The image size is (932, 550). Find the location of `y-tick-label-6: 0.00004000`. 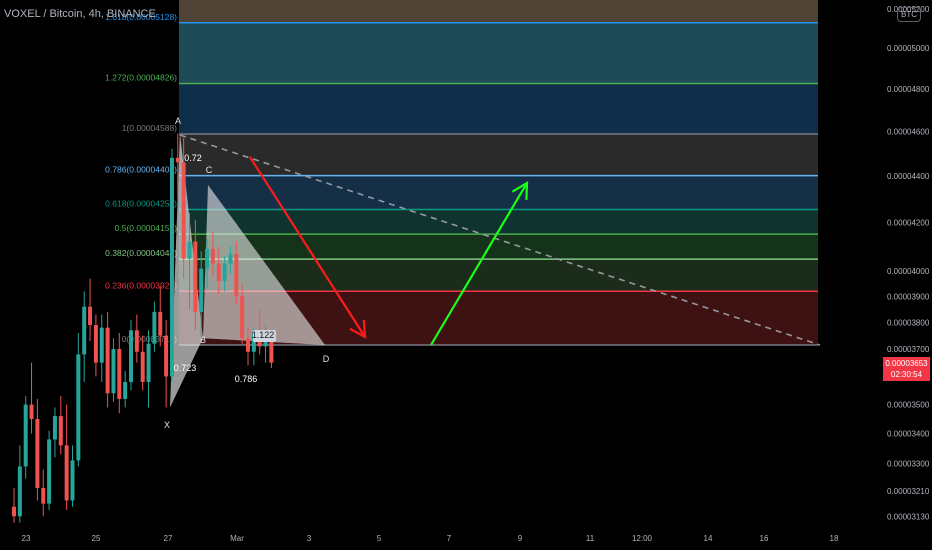

y-tick-label-6: 0.00004000 is located at coordinates (908, 271).